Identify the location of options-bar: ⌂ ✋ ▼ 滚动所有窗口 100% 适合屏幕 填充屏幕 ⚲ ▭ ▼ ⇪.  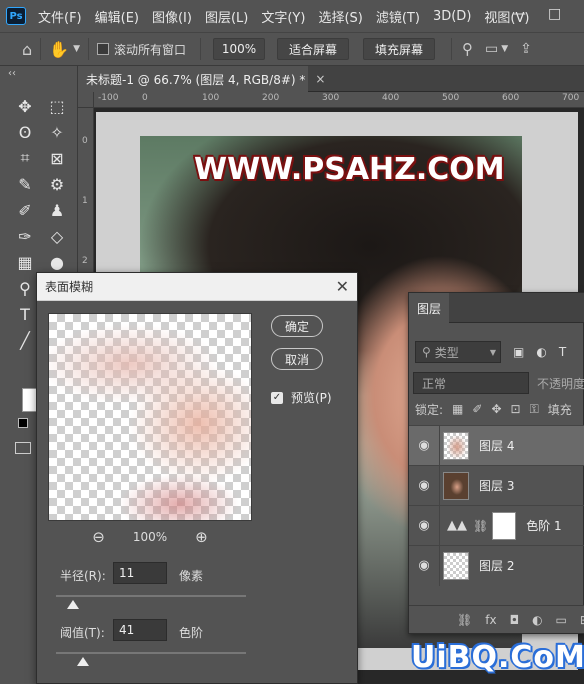
(292, 49).